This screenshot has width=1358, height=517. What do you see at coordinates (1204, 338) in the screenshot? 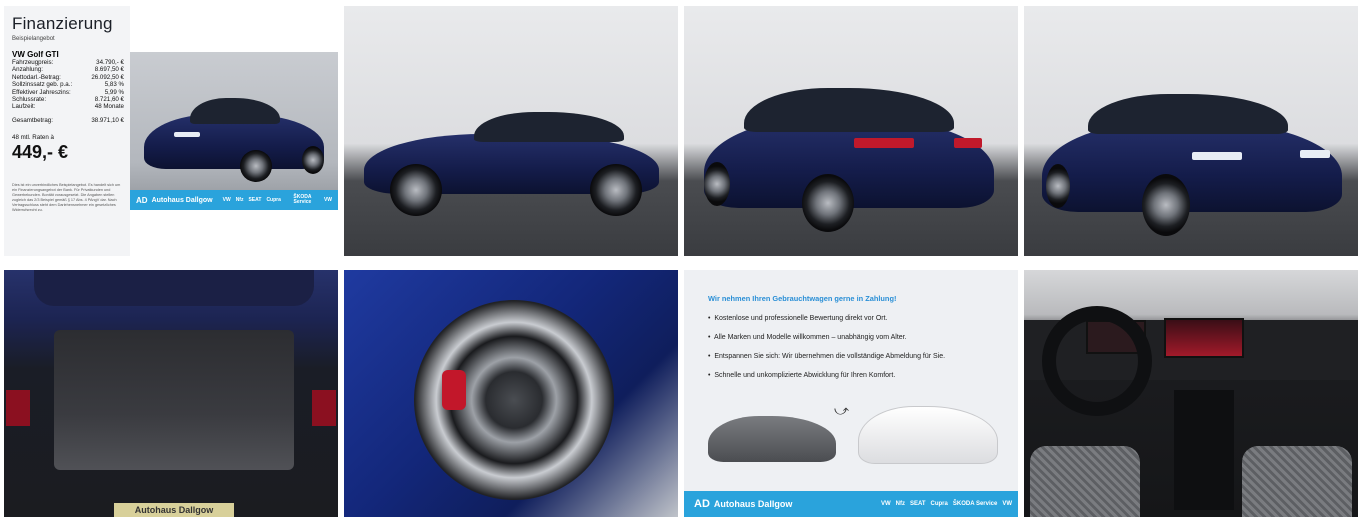
I see `infotainment-screen` at bounding box center [1204, 338].